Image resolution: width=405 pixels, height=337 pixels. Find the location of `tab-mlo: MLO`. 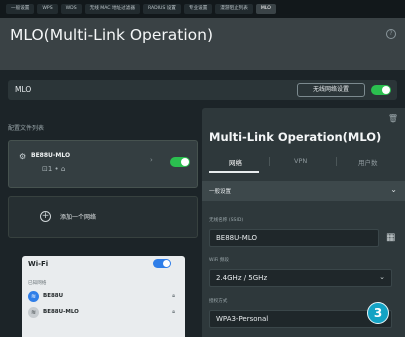

tab-mlo: MLO is located at coordinates (265, 9).